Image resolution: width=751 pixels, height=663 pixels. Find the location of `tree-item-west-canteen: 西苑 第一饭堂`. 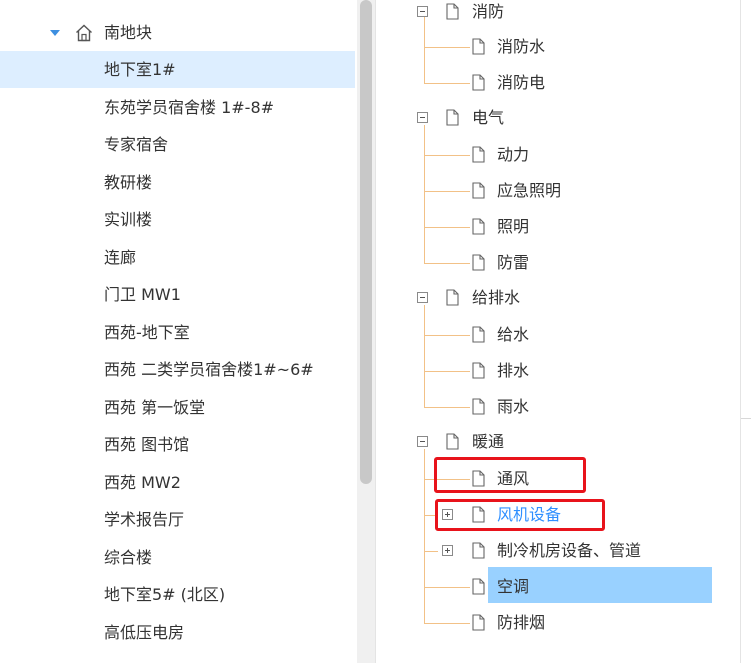

tree-item-west-canteen: 西苑 第一饭堂 is located at coordinates (177, 407).